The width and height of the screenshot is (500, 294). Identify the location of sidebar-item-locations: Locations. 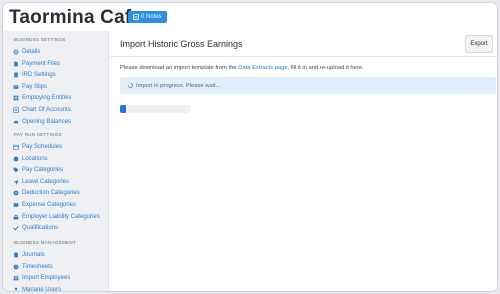
(30, 159).